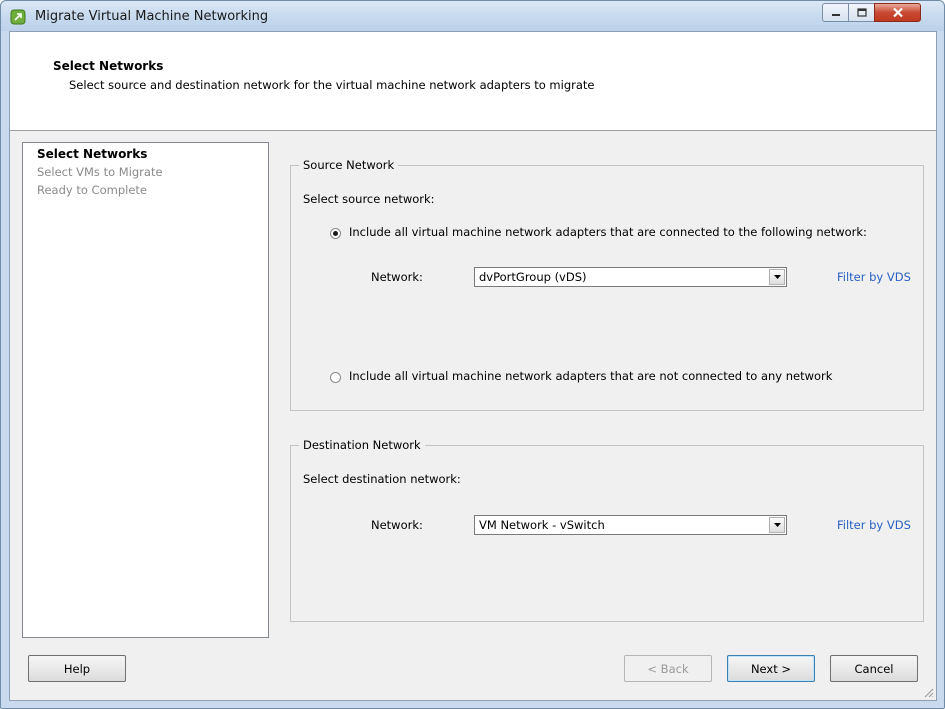 The image size is (945, 709). What do you see at coordinates (874, 525) in the screenshot?
I see `destination-filter-by-vds-link: Filter by VDS` at bounding box center [874, 525].